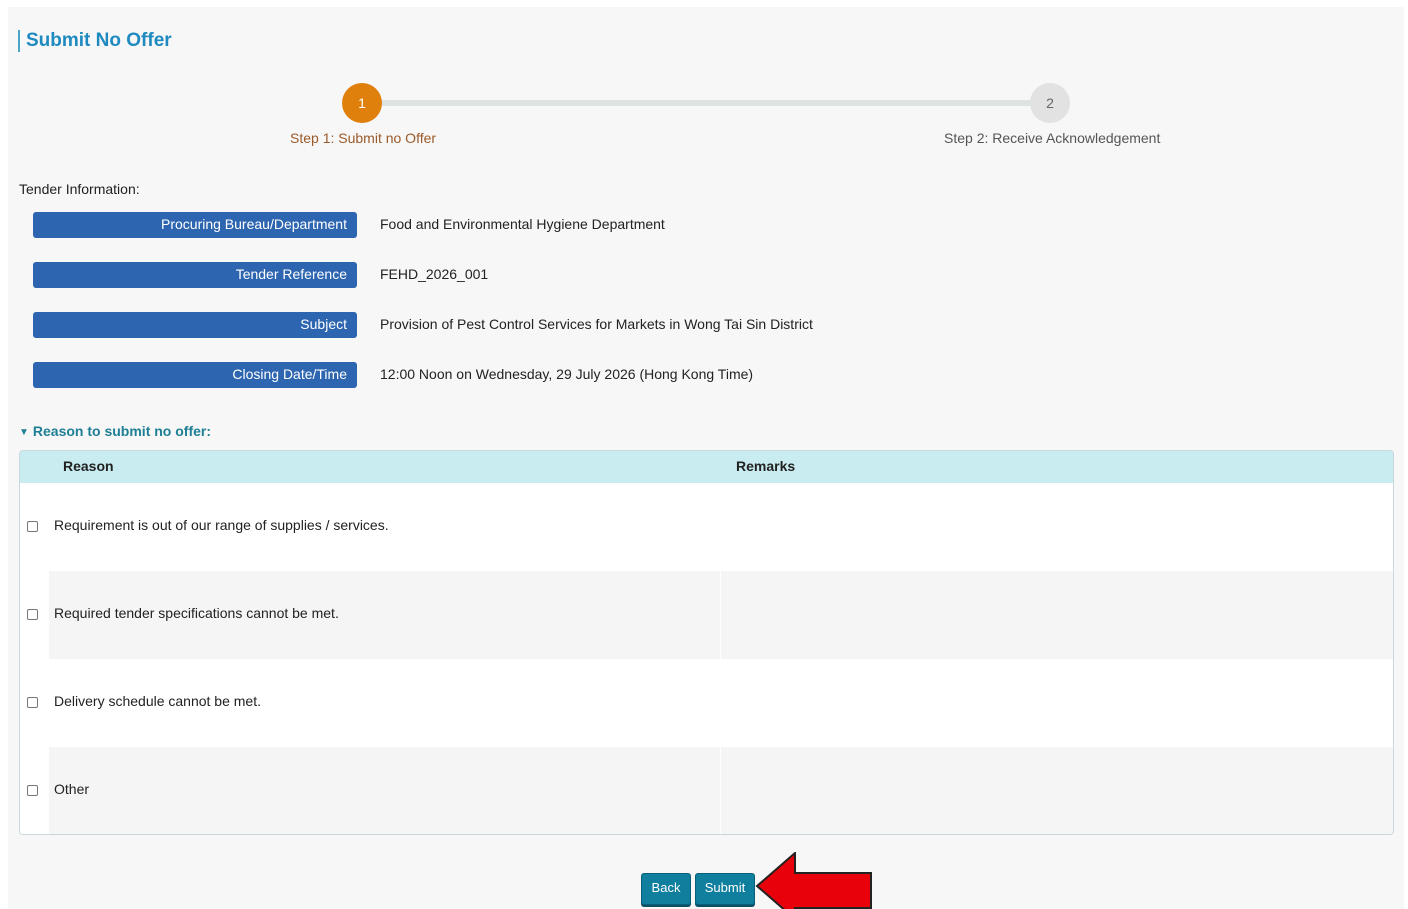  What do you see at coordinates (706, 467) in the screenshot?
I see `table-header: Reason Remarks` at bounding box center [706, 467].